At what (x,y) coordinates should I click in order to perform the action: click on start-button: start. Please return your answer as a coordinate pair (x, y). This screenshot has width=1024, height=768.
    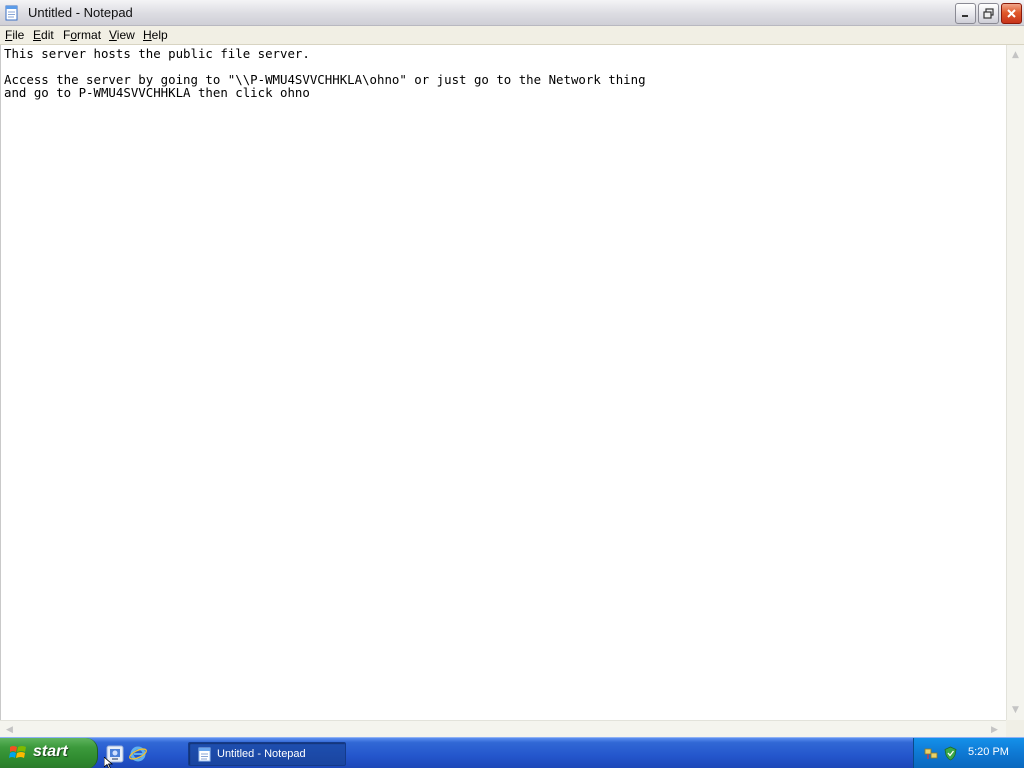
    Looking at the image, I should click on (49, 753).